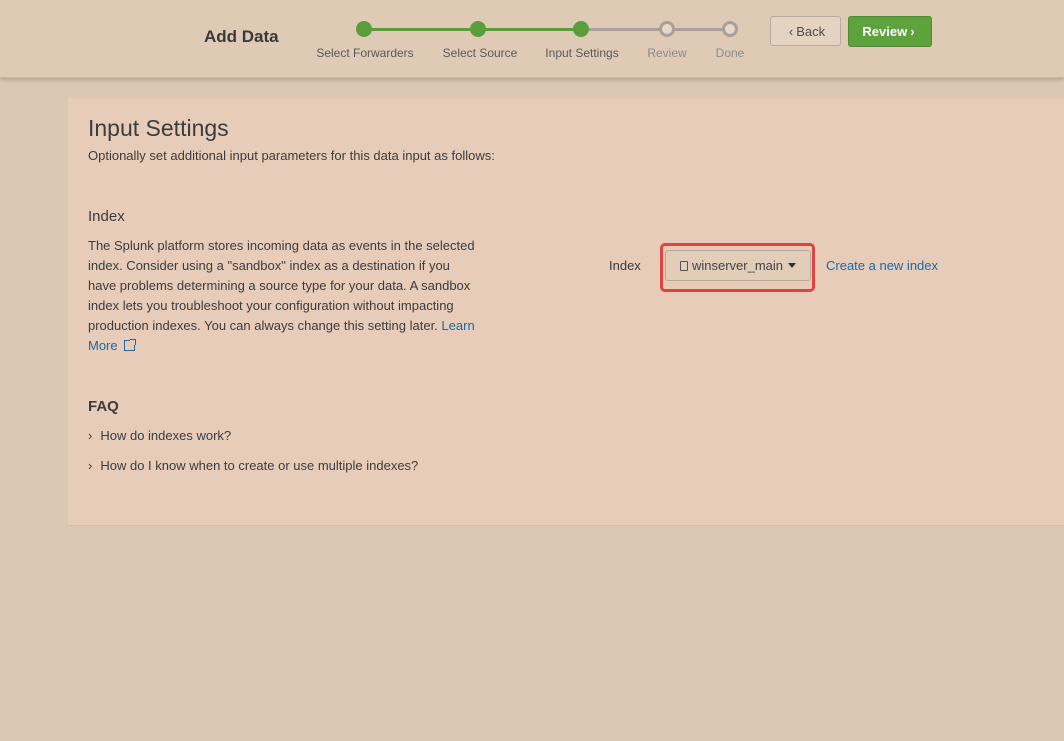 Image resolution: width=1064 pixels, height=741 pixels. Describe the element at coordinates (364, 29) in the screenshot. I see `step-dot-select-forwarders` at that location.